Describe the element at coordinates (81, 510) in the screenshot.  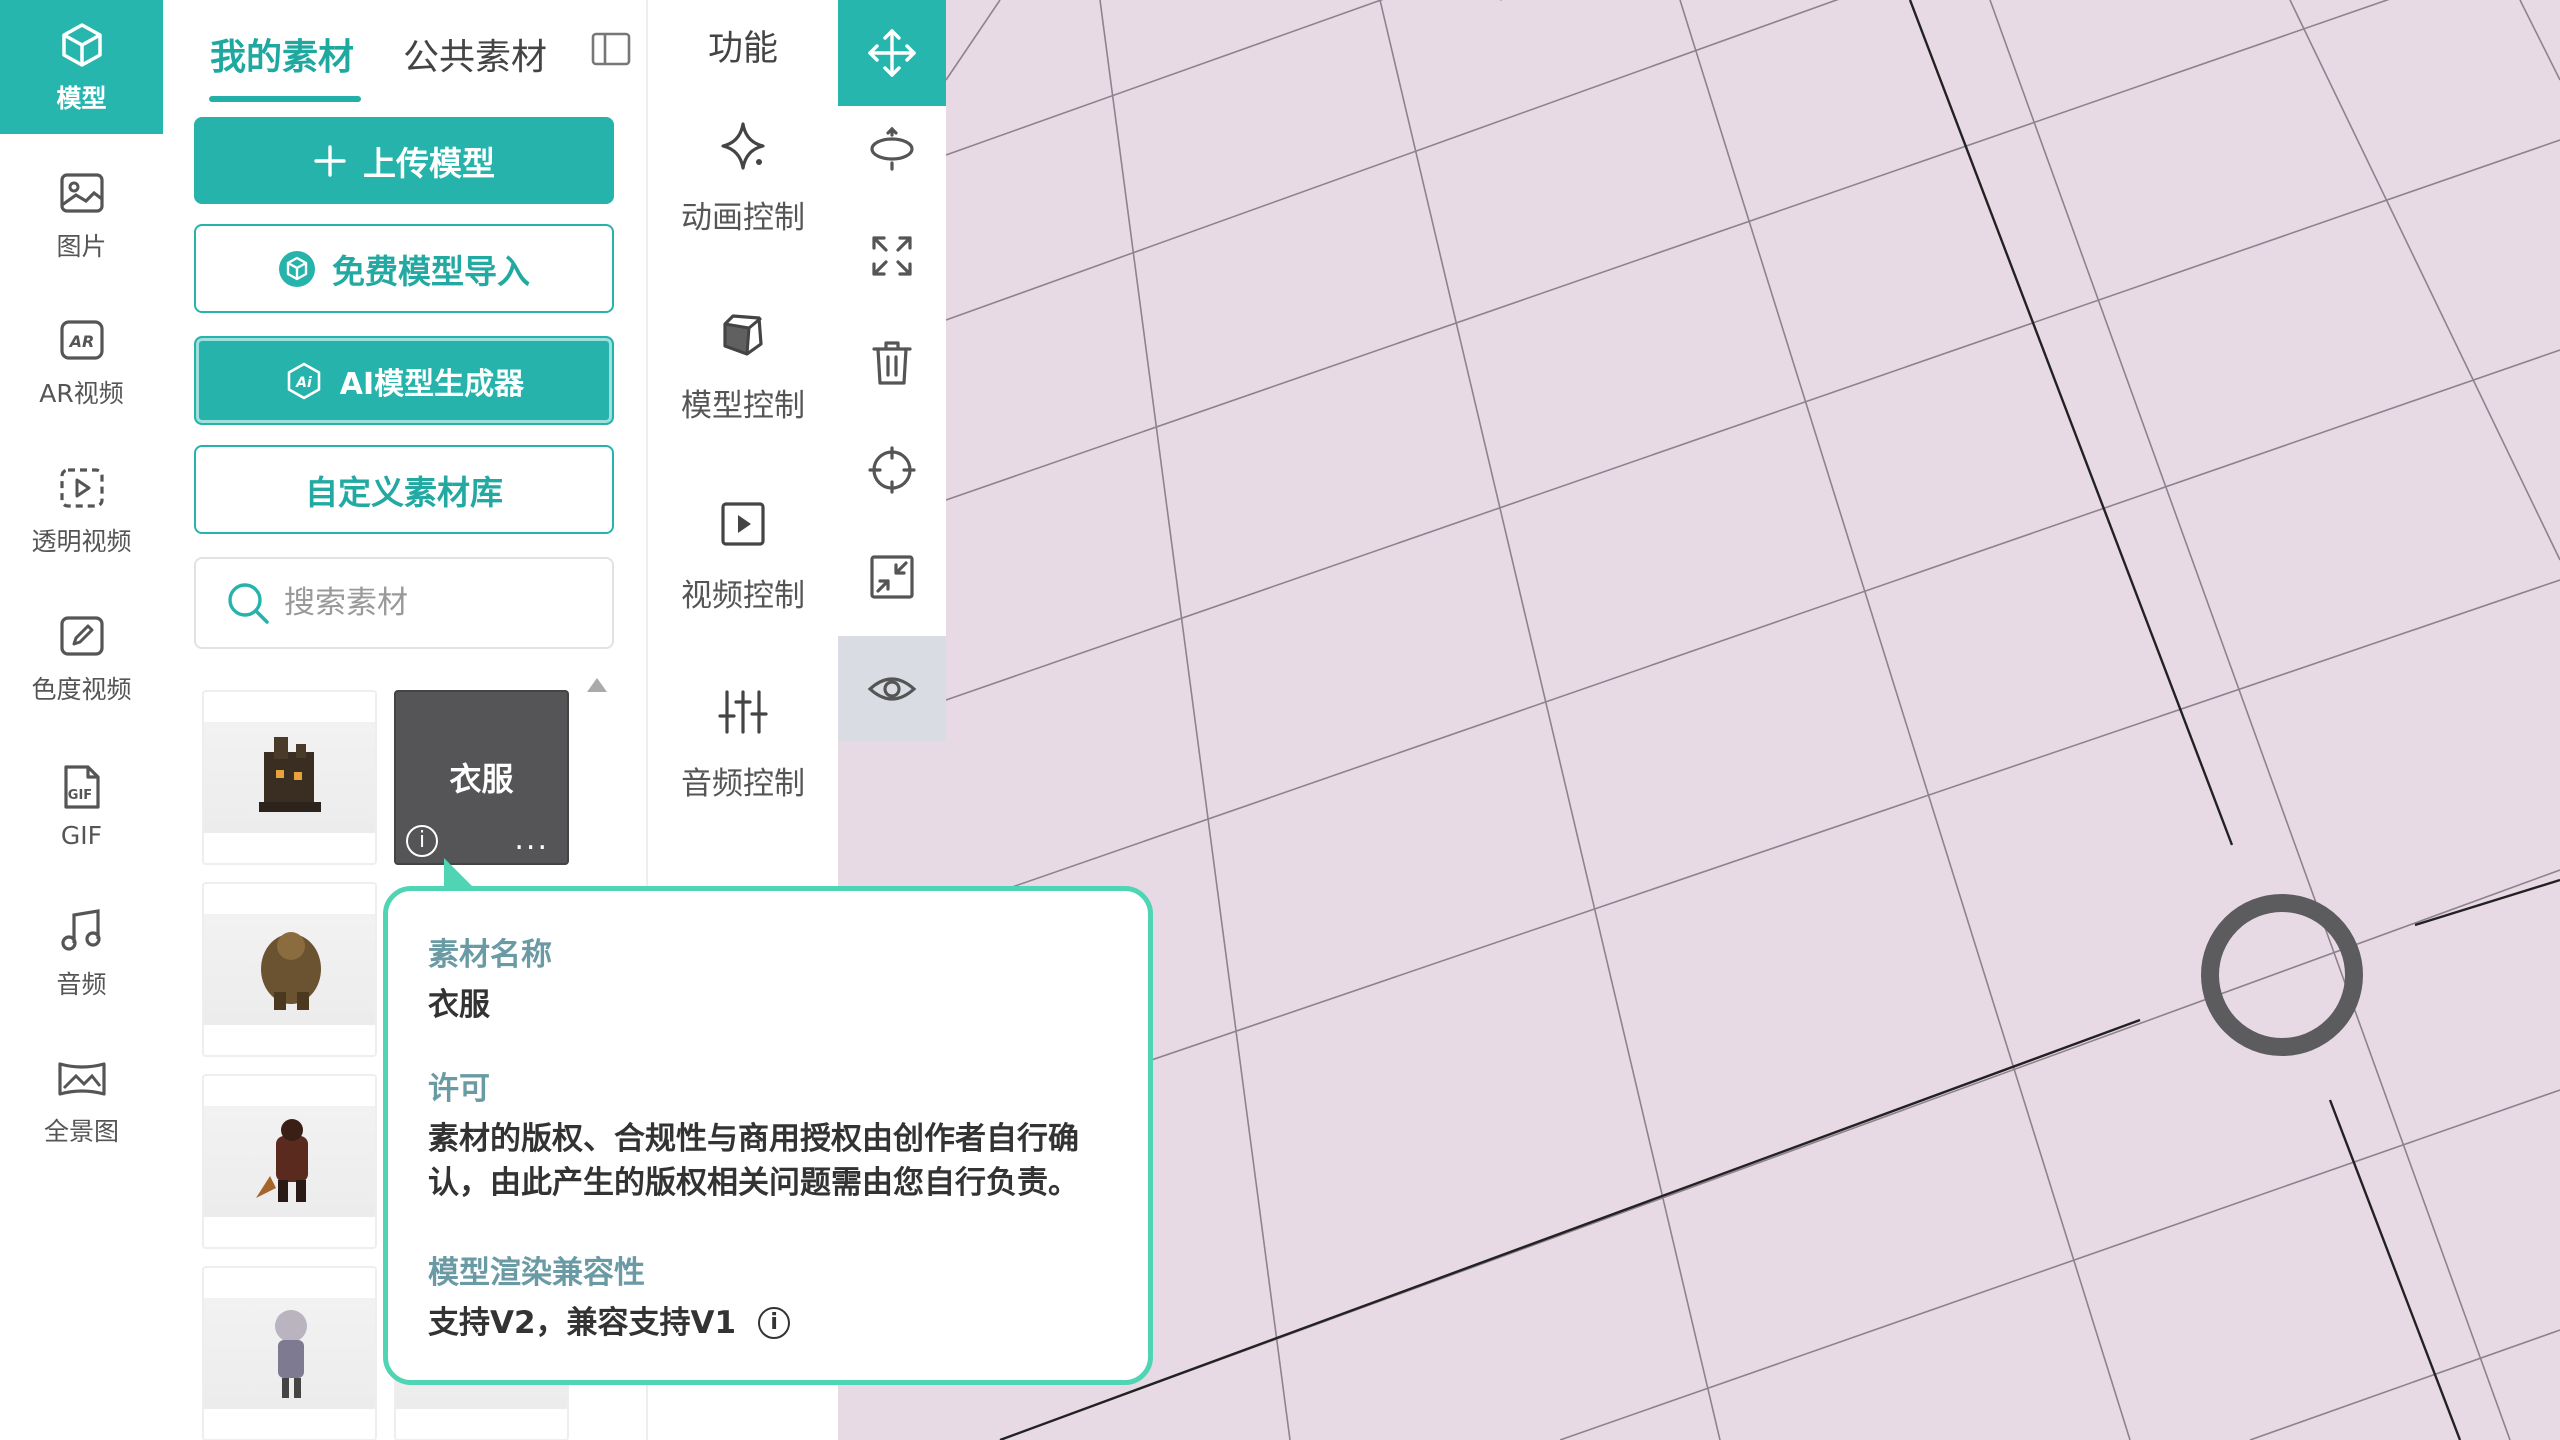
I see `nav-item-transparent-video: 透明视频` at that location.